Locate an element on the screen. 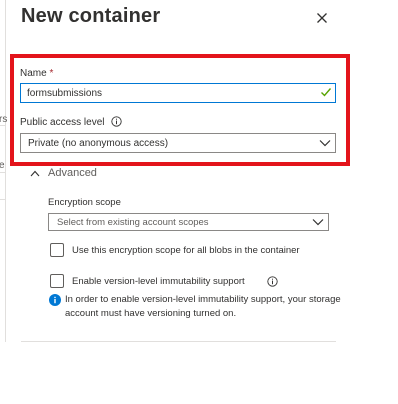 The image size is (398, 404). checkmark-icon is located at coordinates (326, 92).